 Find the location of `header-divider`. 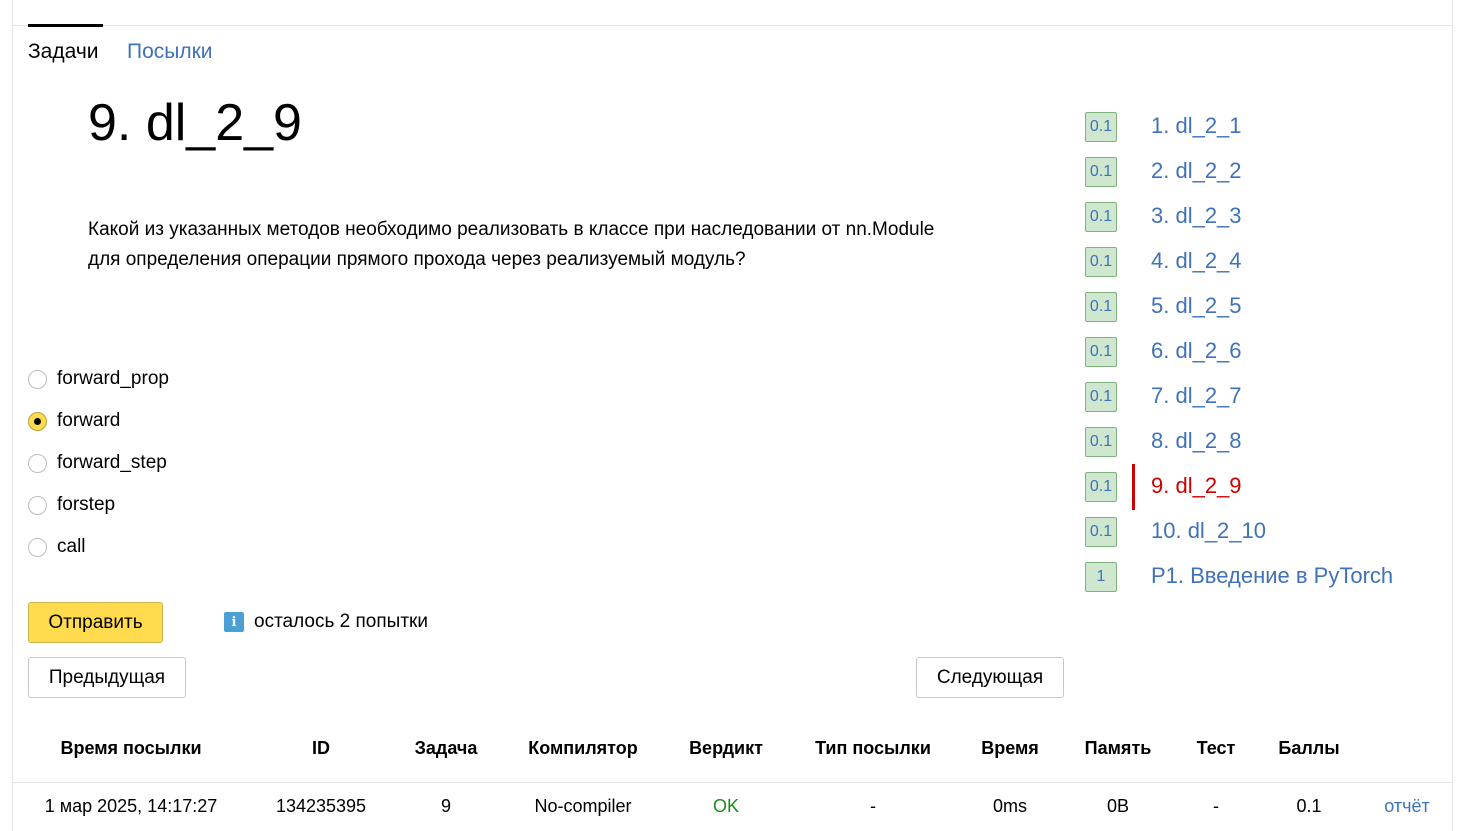

header-divider is located at coordinates (732, 25).